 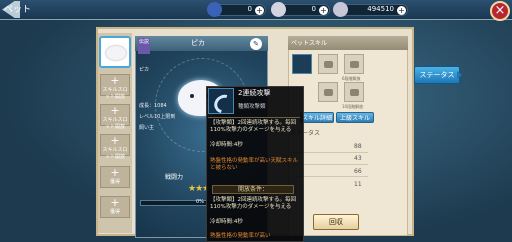 What do you see at coordinates (254, 93) in the screenshot?
I see `tooltip-title: 2連続攻撃` at bounding box center [254, 93].